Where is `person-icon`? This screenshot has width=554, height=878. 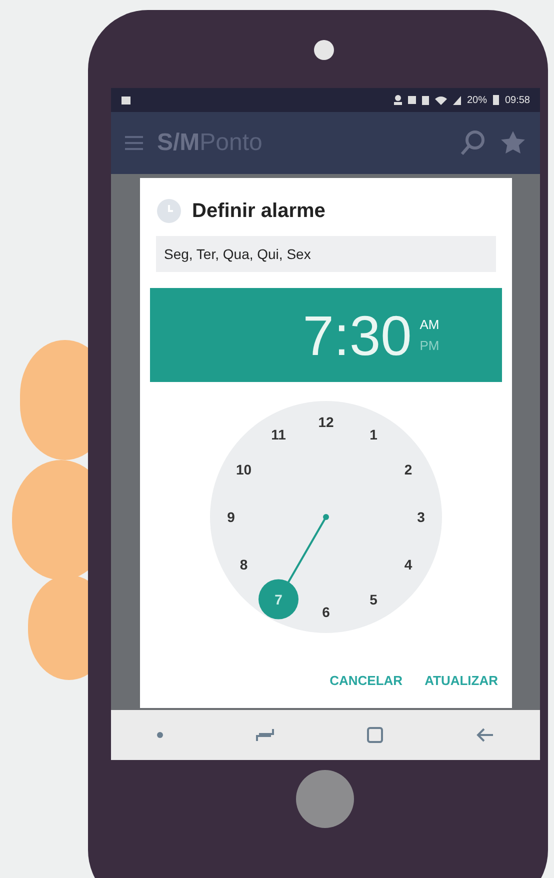
person-icon is located at coordinates (398, 100).